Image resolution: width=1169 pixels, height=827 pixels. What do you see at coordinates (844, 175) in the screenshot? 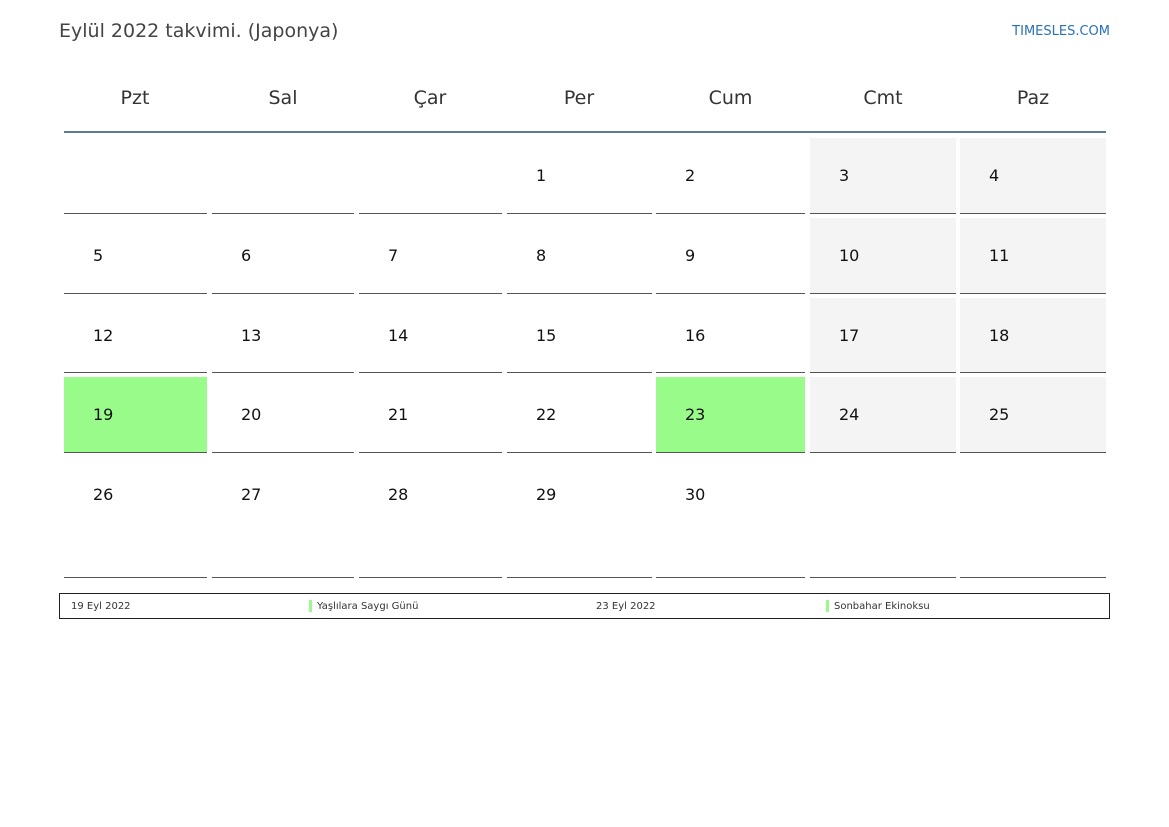
I see `day-number: 3` at bounding box center [844, 175].